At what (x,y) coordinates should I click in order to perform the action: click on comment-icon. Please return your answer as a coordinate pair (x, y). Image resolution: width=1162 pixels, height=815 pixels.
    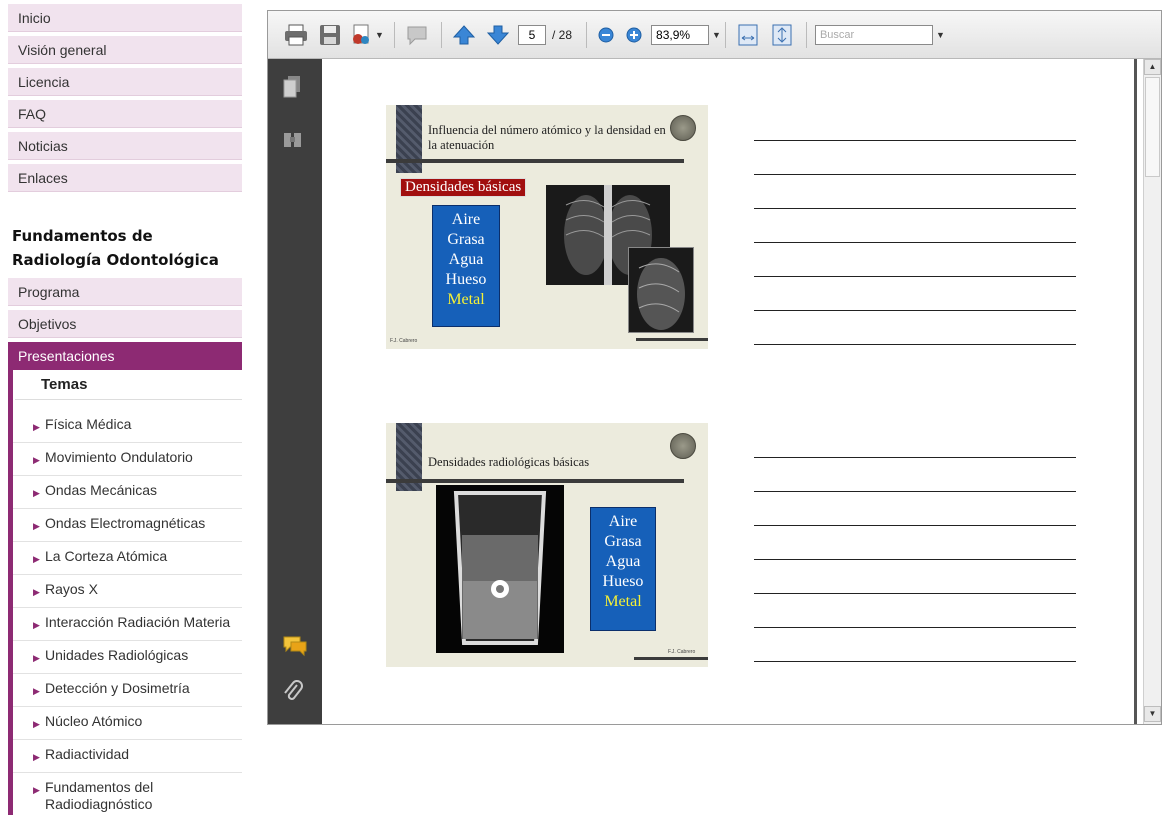
    Looking at the image, I should click on (417, 35).